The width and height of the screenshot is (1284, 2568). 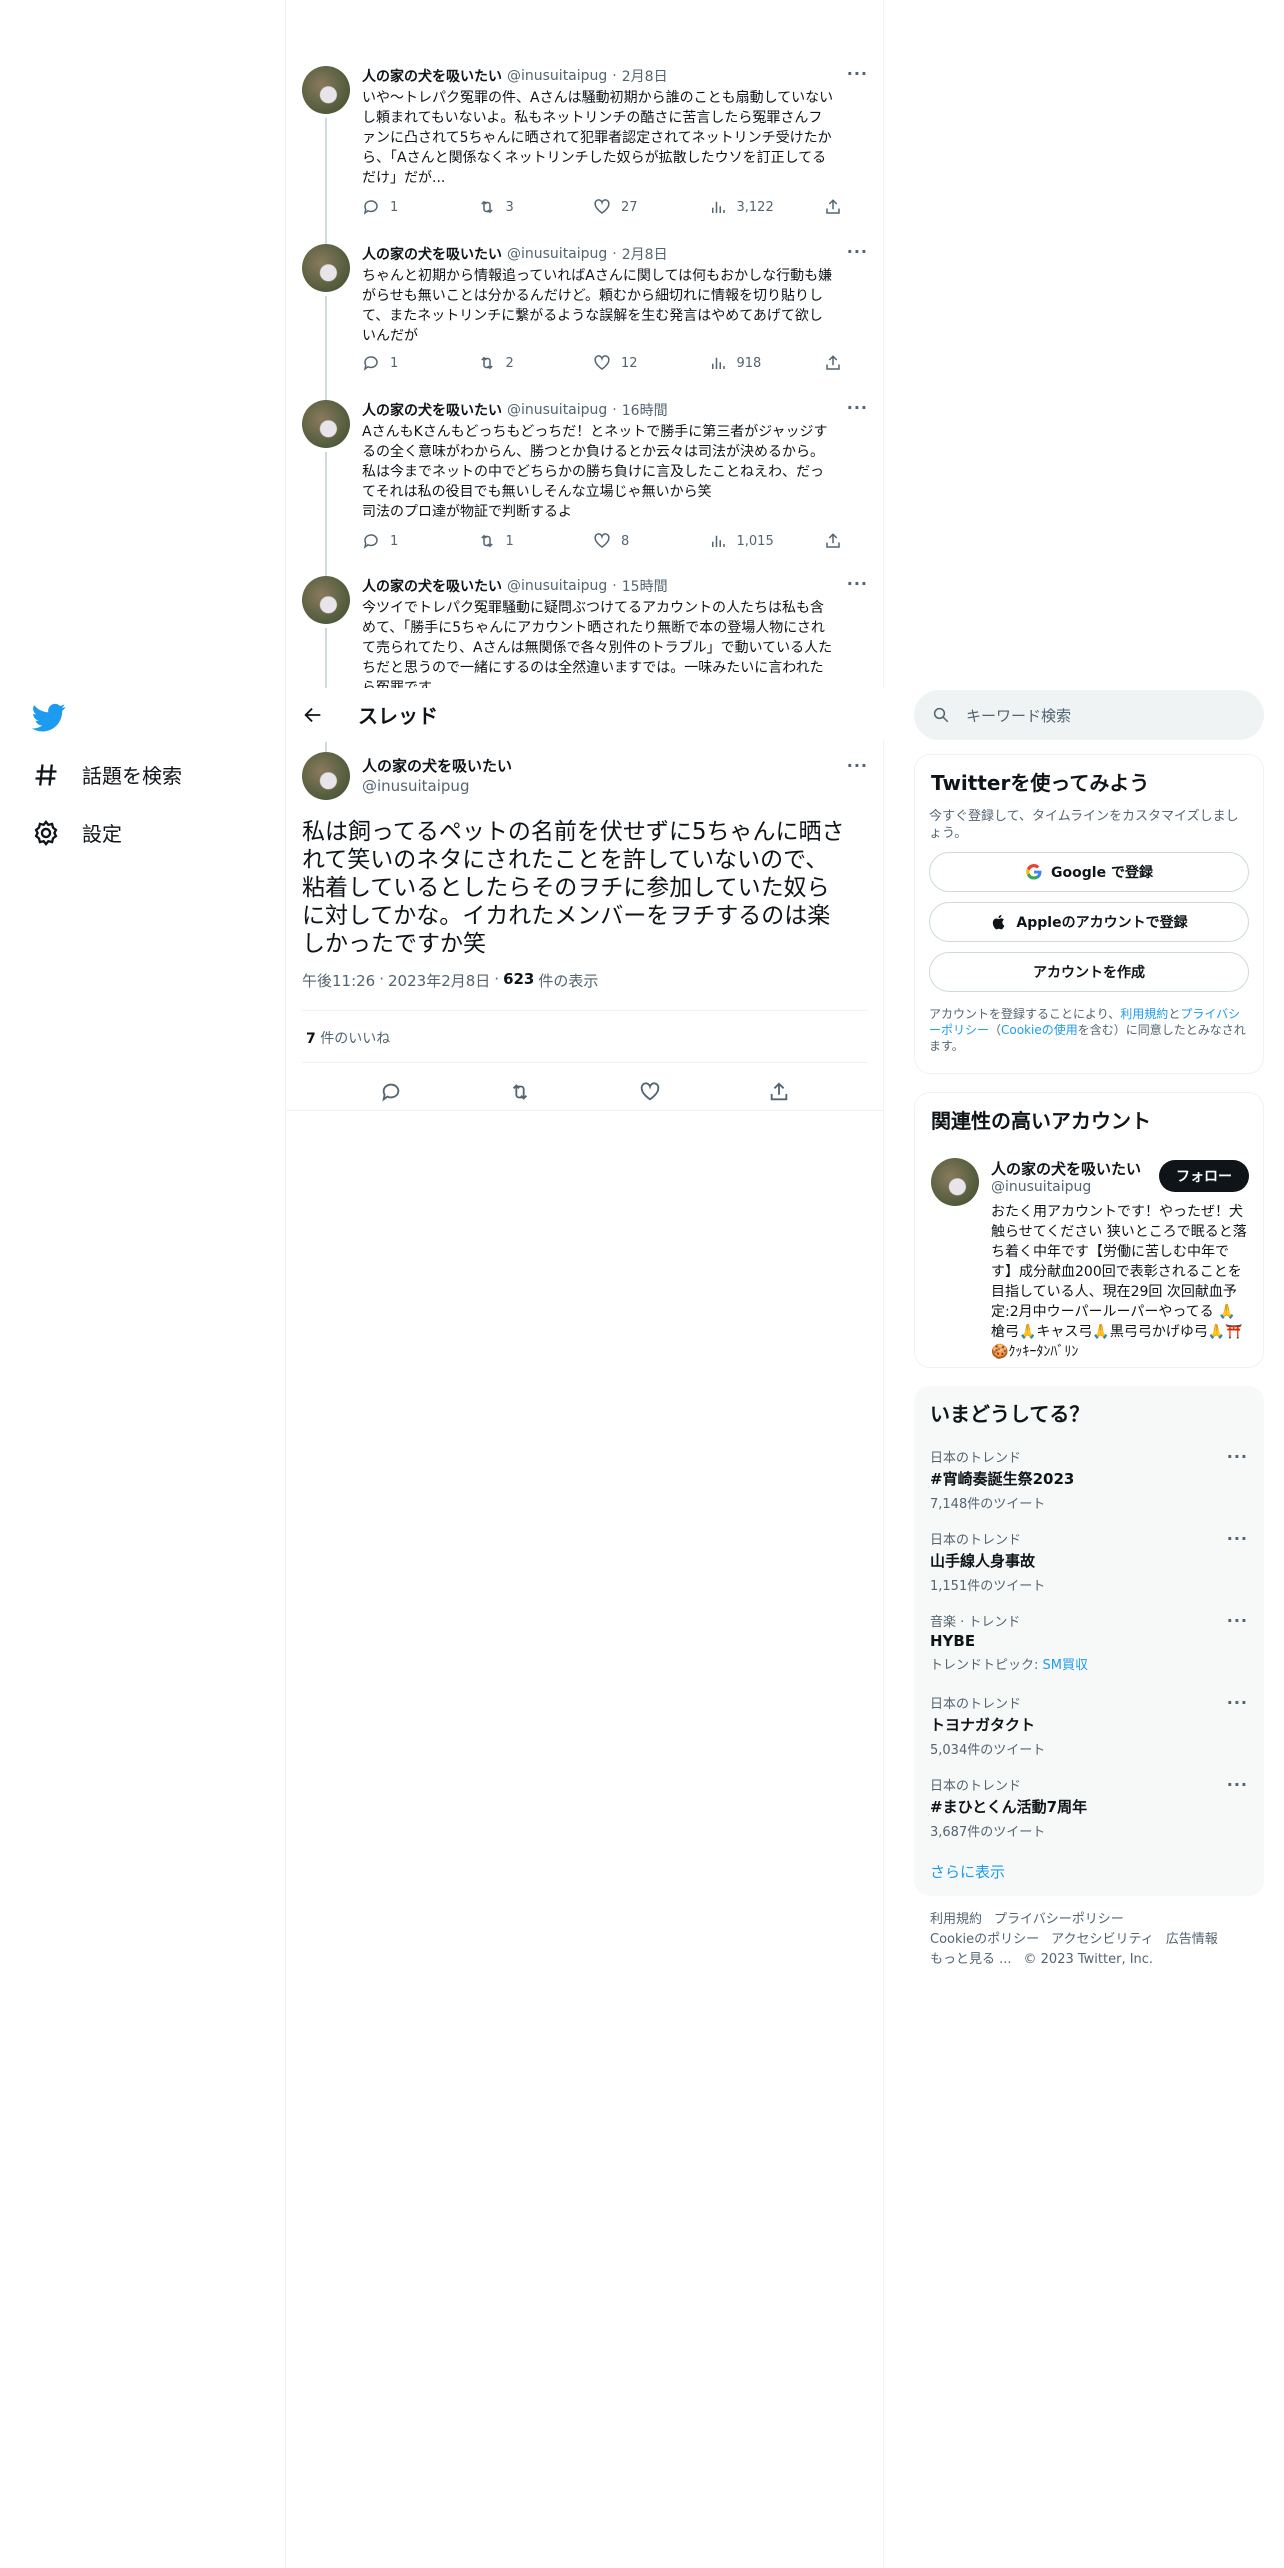 What do you see at coordinates (1192, 1939) in the screenshot?
I see `footer-ads: 広告情報` at bounding box center [1192, 1939].